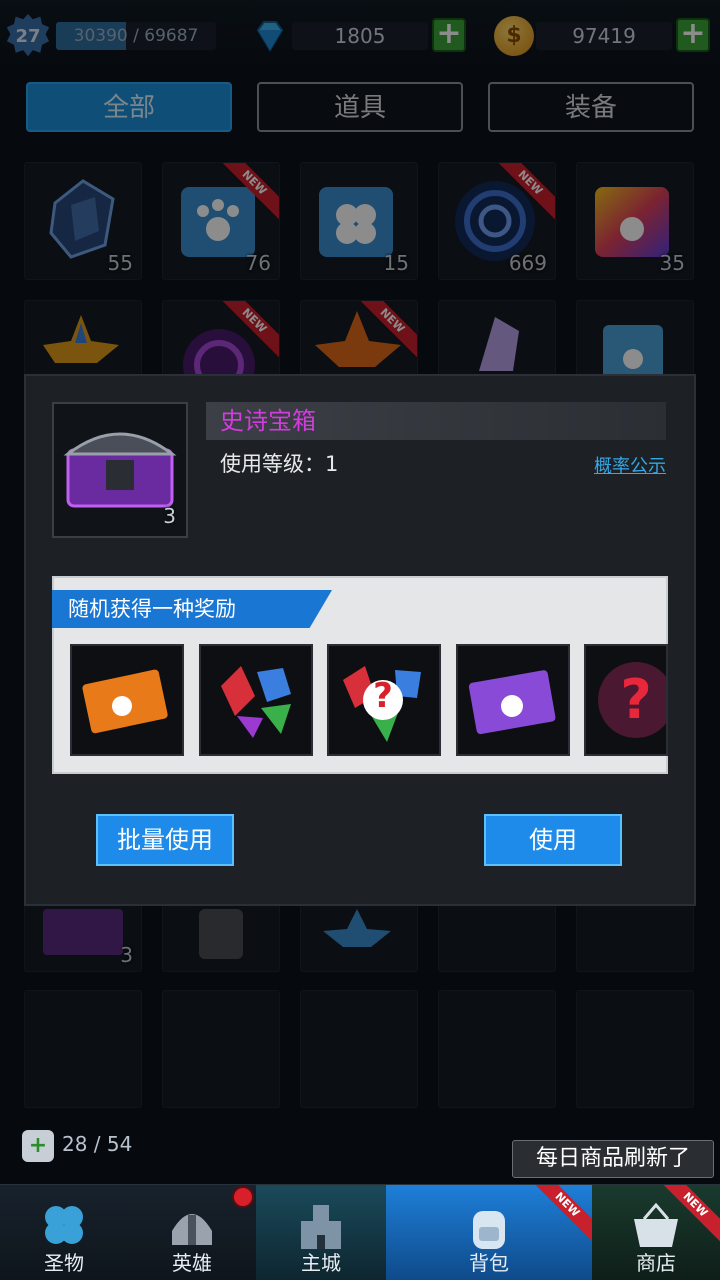  I want to click on reward-header: 随机获得一种奖励, so click(152, 609).